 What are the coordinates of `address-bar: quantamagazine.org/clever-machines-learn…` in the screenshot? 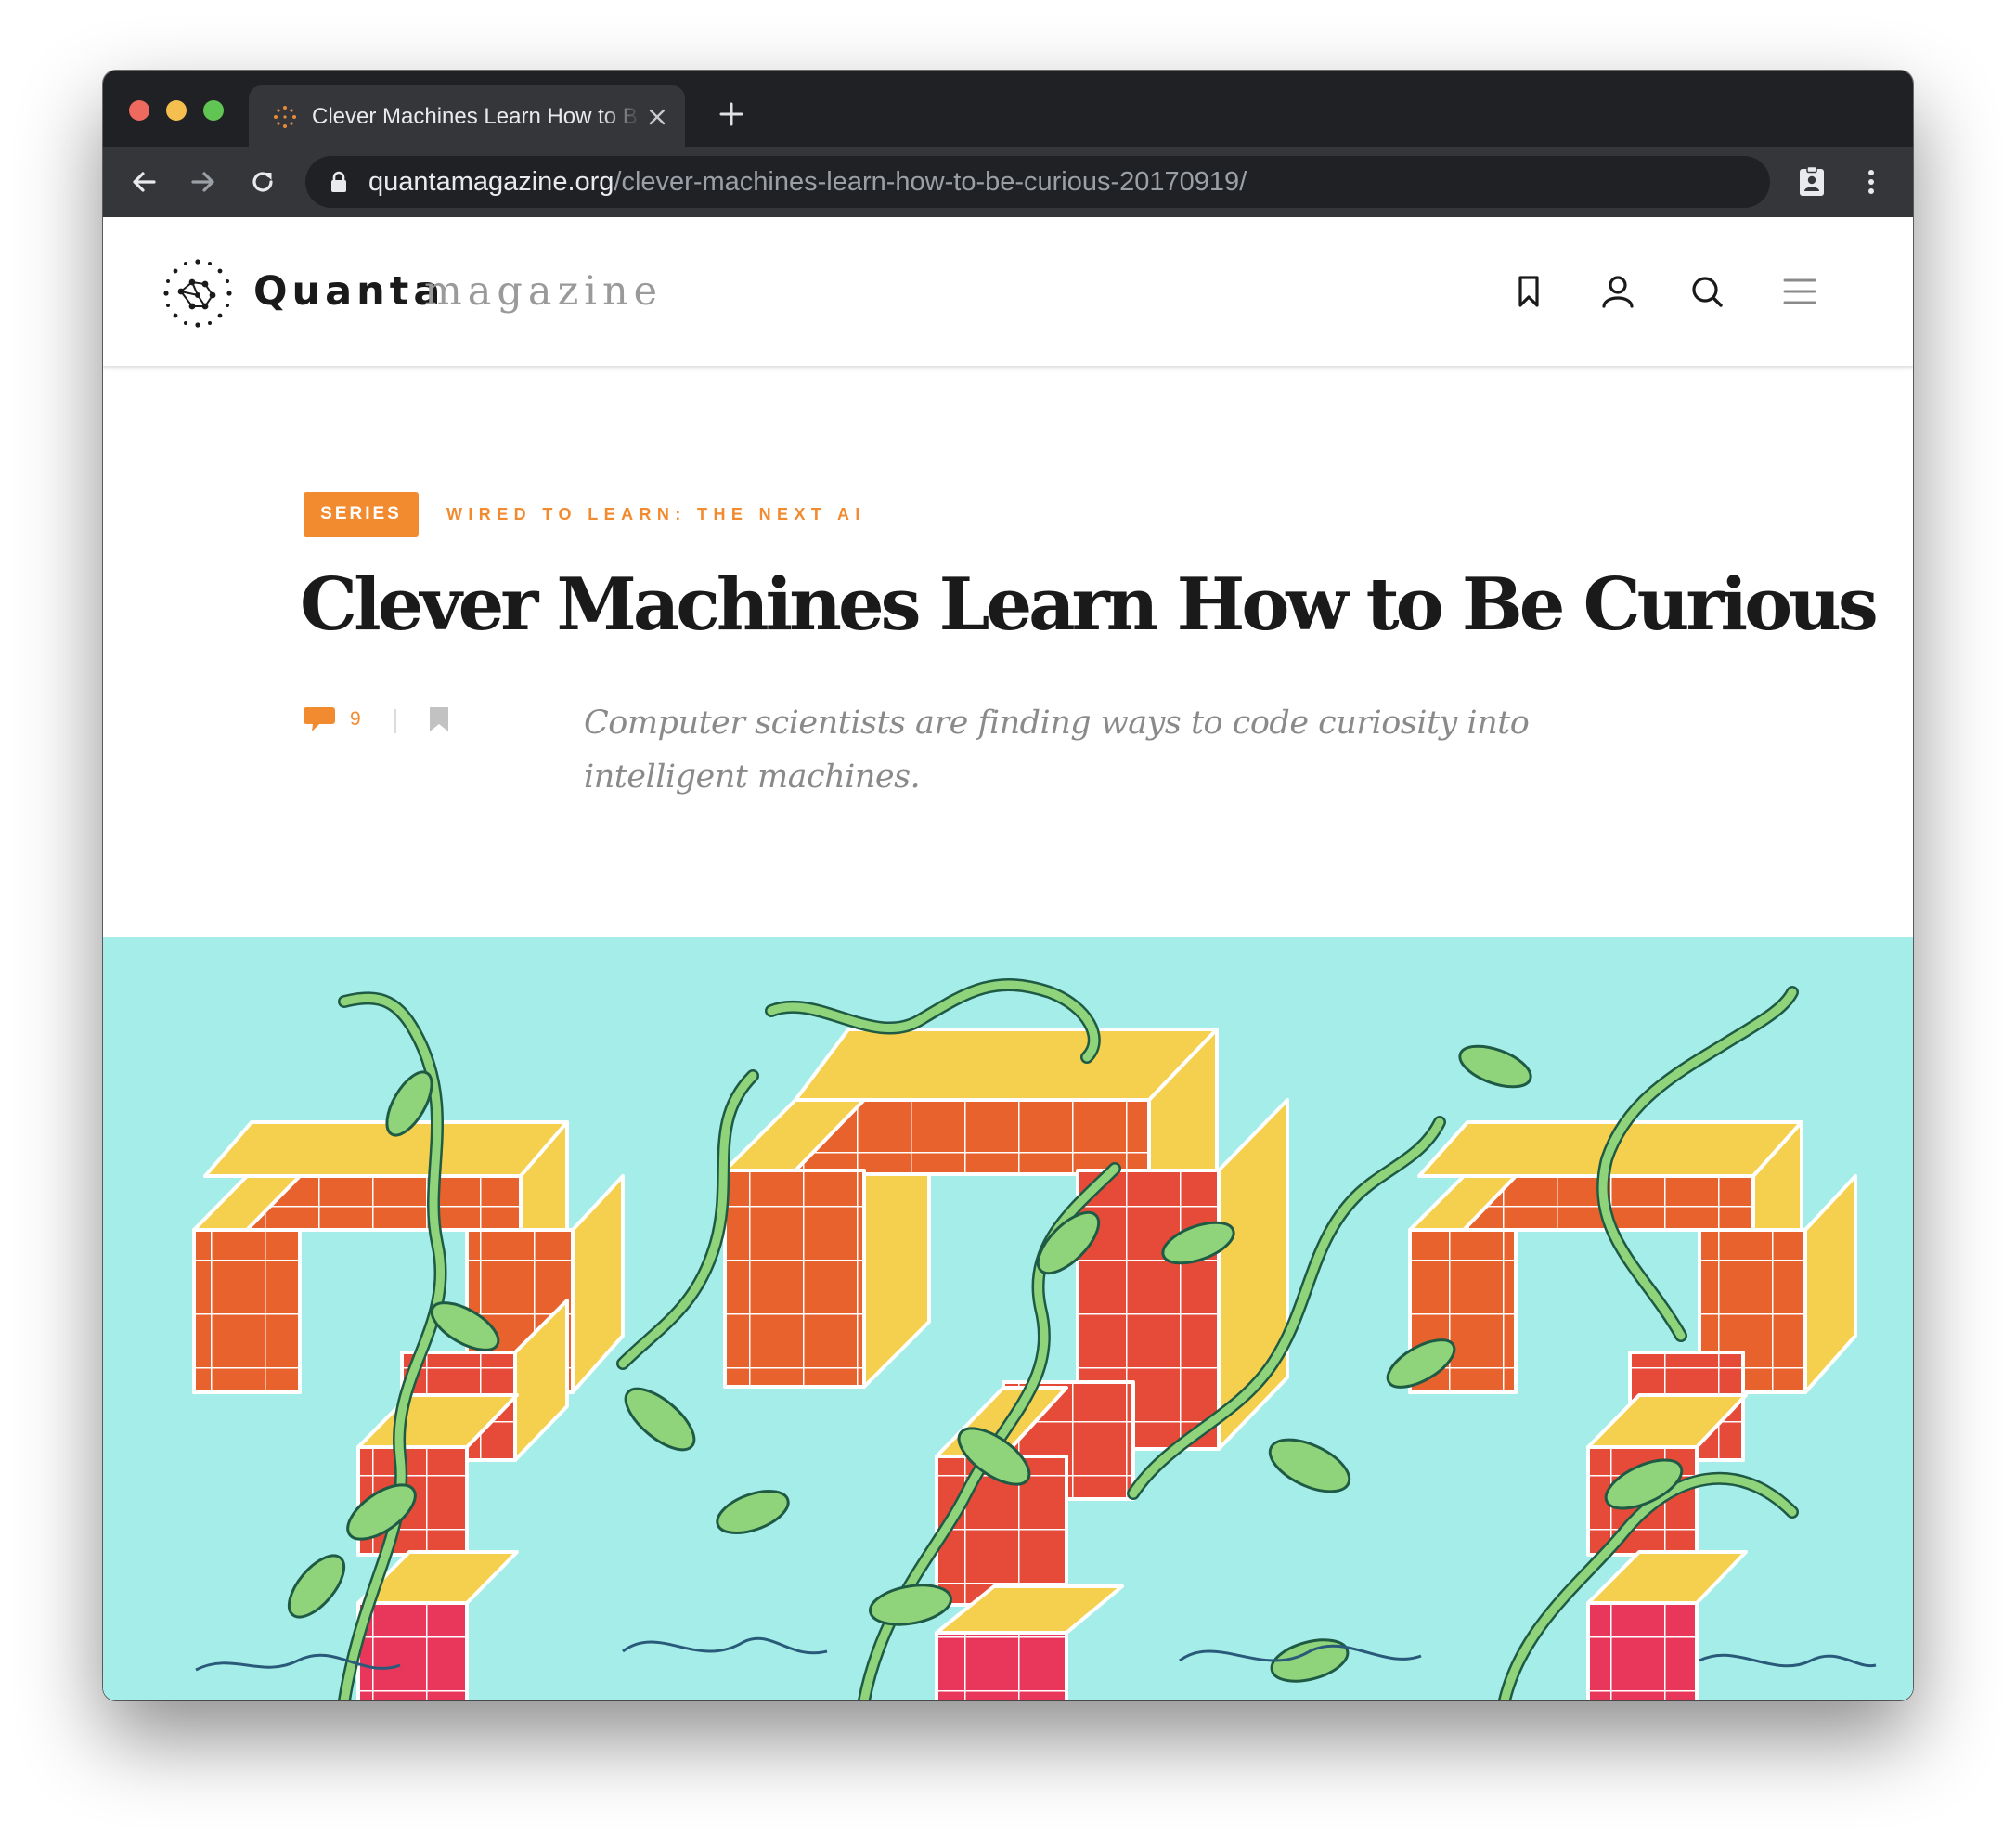 It's located at (1037, 182).